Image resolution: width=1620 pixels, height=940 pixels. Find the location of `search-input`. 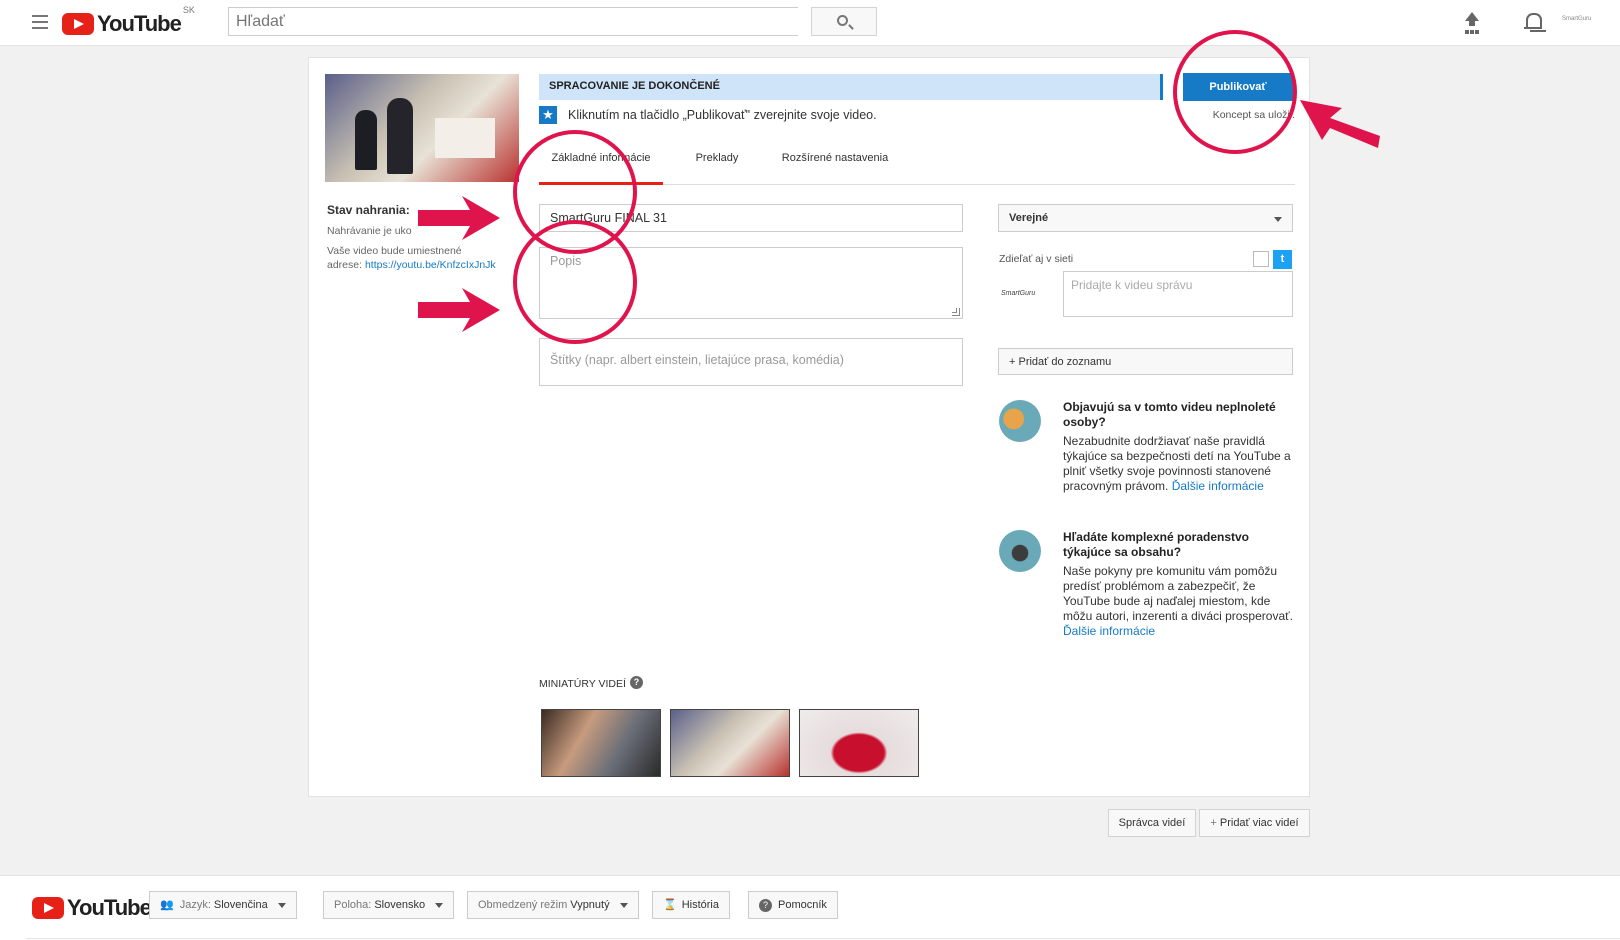

search-input is located at coordinates (513, 21).